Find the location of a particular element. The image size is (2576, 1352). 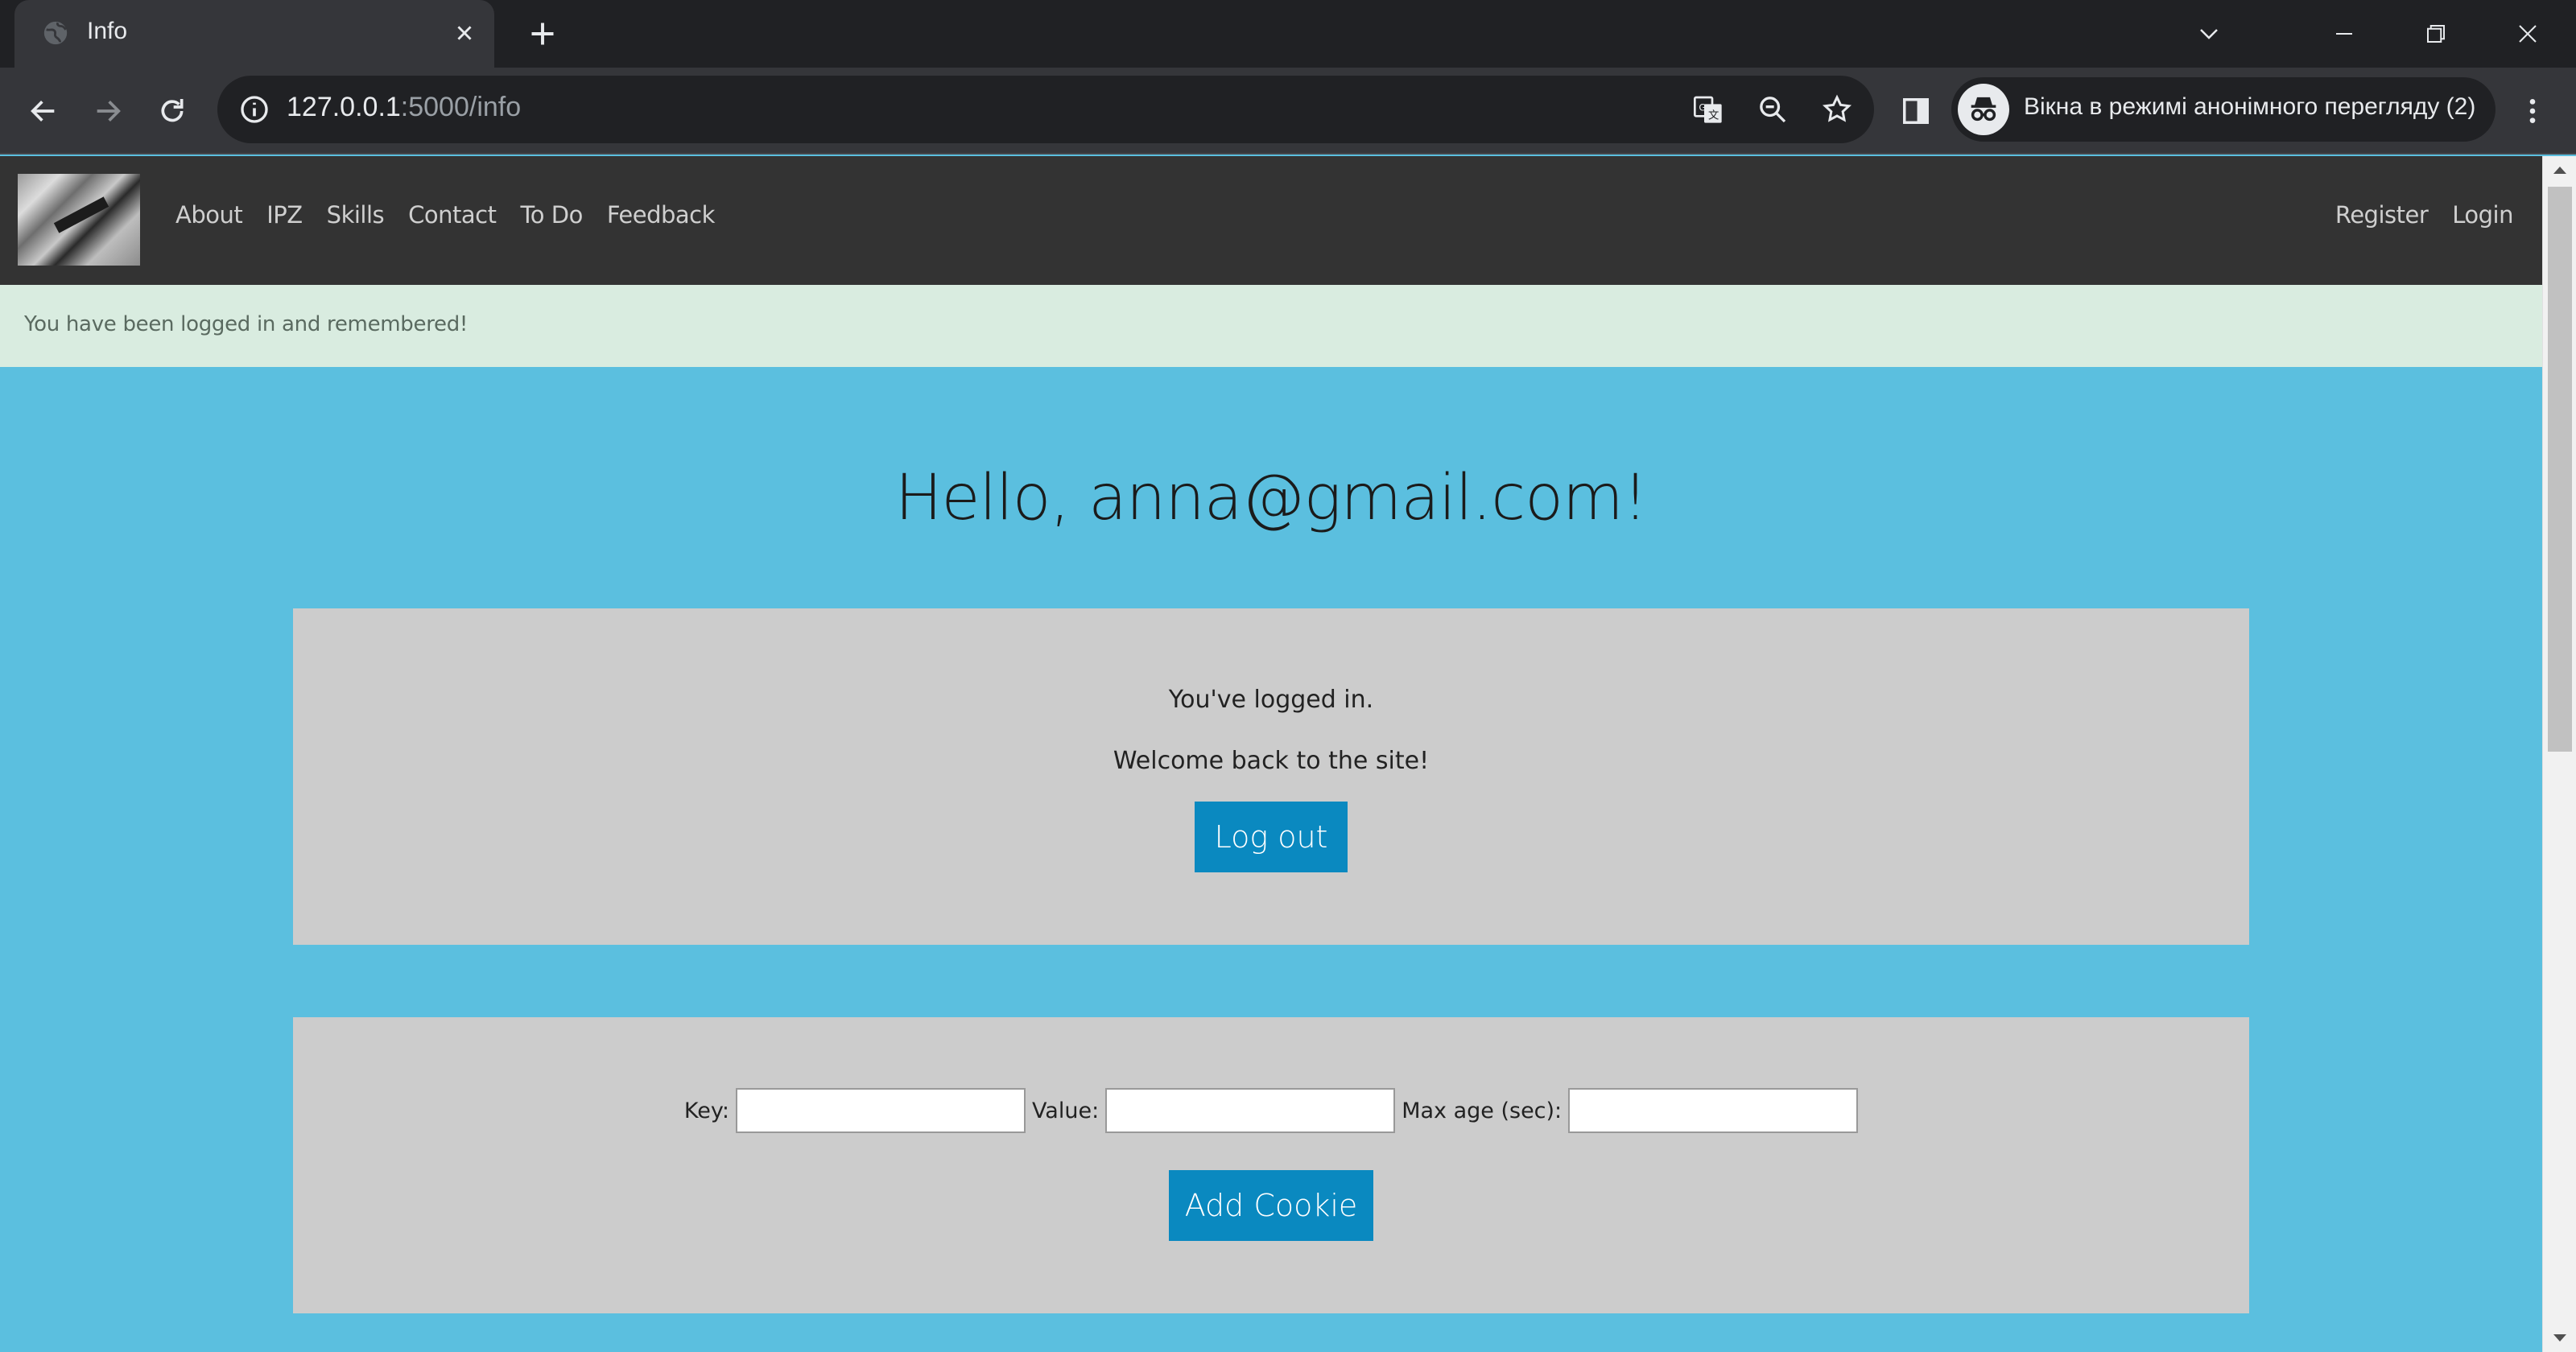

zoom-out-icon is located at coordinates (1772, 109).